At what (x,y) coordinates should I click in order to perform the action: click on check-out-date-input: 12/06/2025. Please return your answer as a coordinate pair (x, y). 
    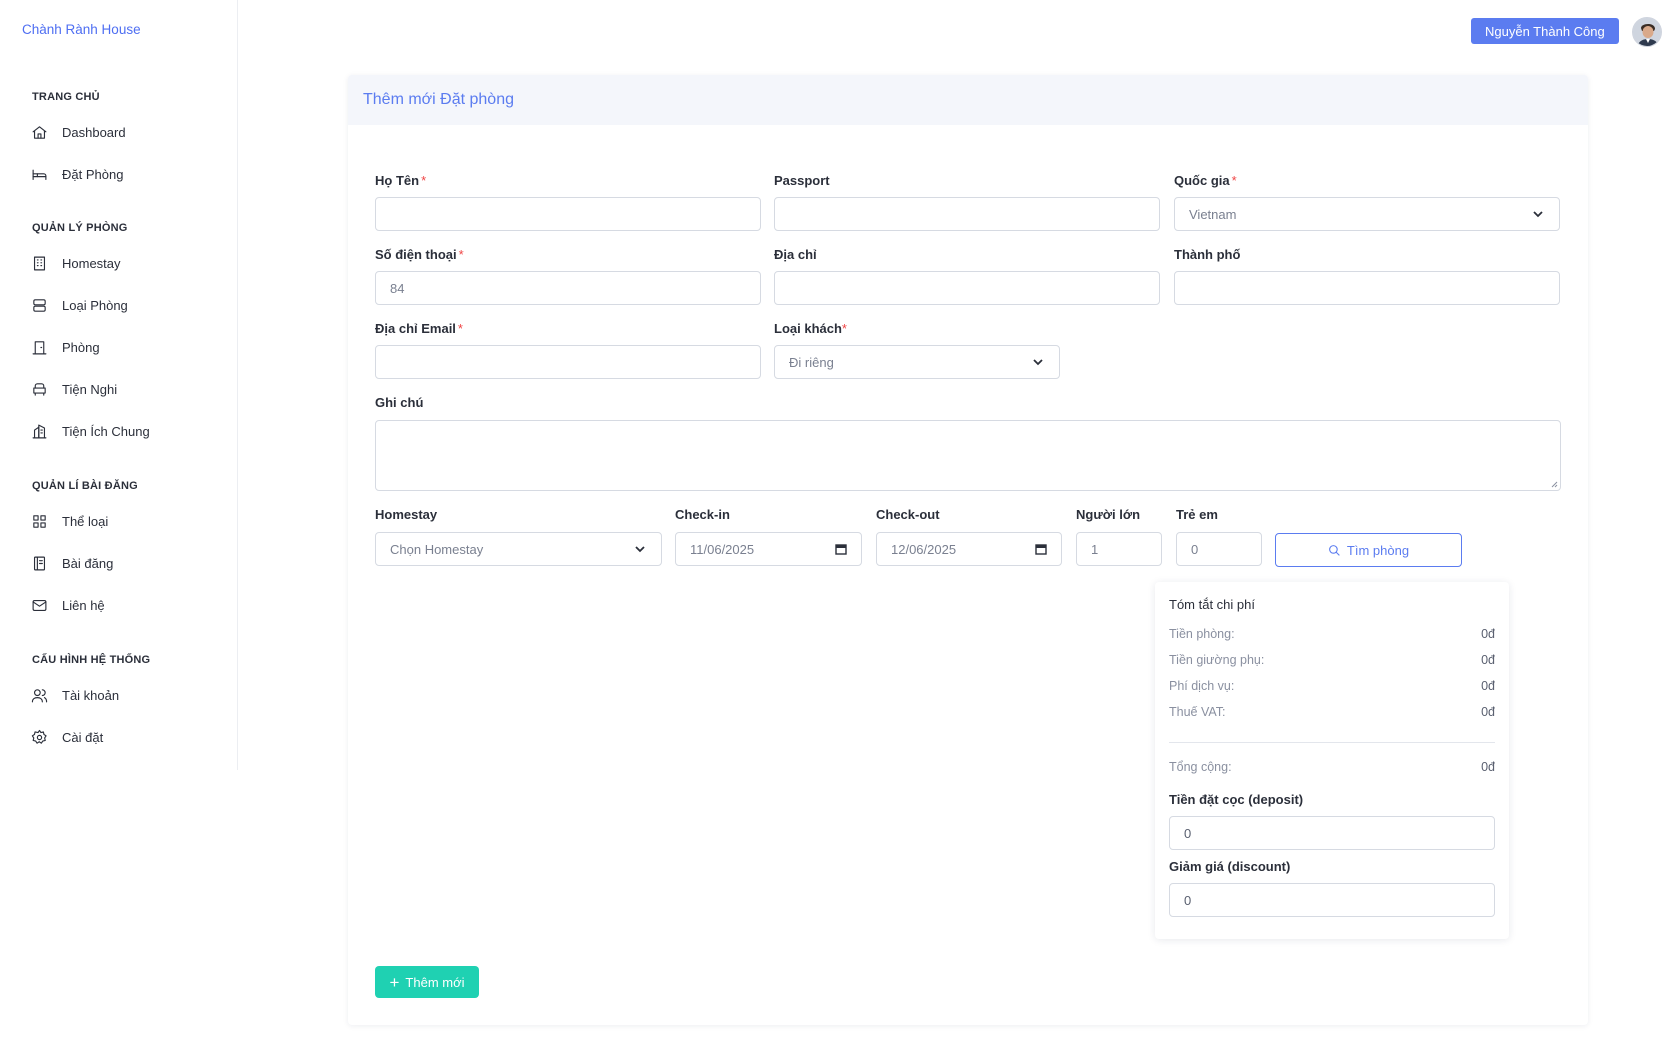
    Looking at the image, I should click on (969, 549).